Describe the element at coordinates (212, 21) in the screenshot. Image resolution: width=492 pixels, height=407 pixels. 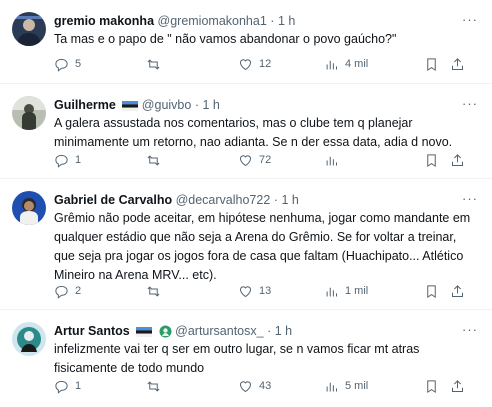
I see `user-handle: @gremiomakonha1` at that location.